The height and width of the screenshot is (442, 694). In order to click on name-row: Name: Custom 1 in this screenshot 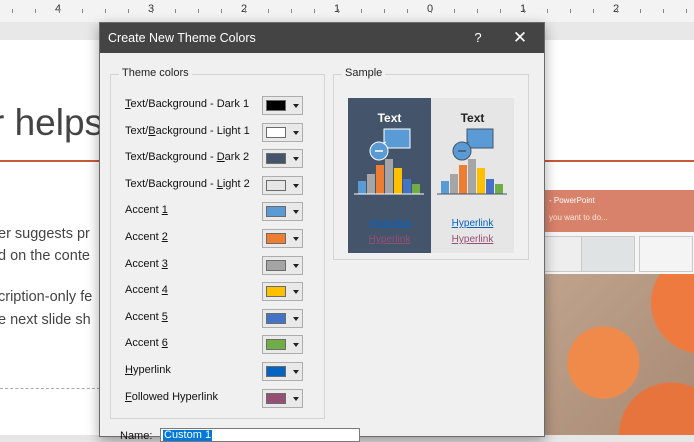, I will do `click(322, 433)`.